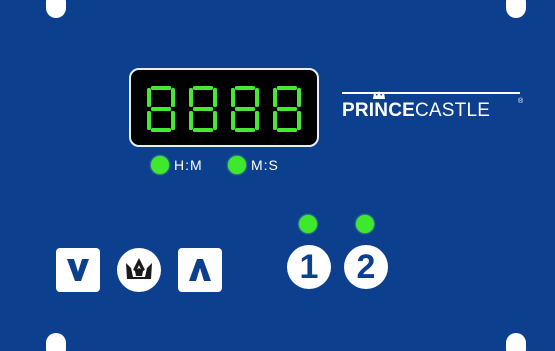 This screenshot has width=555, height=351. I want to click on digit-3-segment-a, so click(245, 88).